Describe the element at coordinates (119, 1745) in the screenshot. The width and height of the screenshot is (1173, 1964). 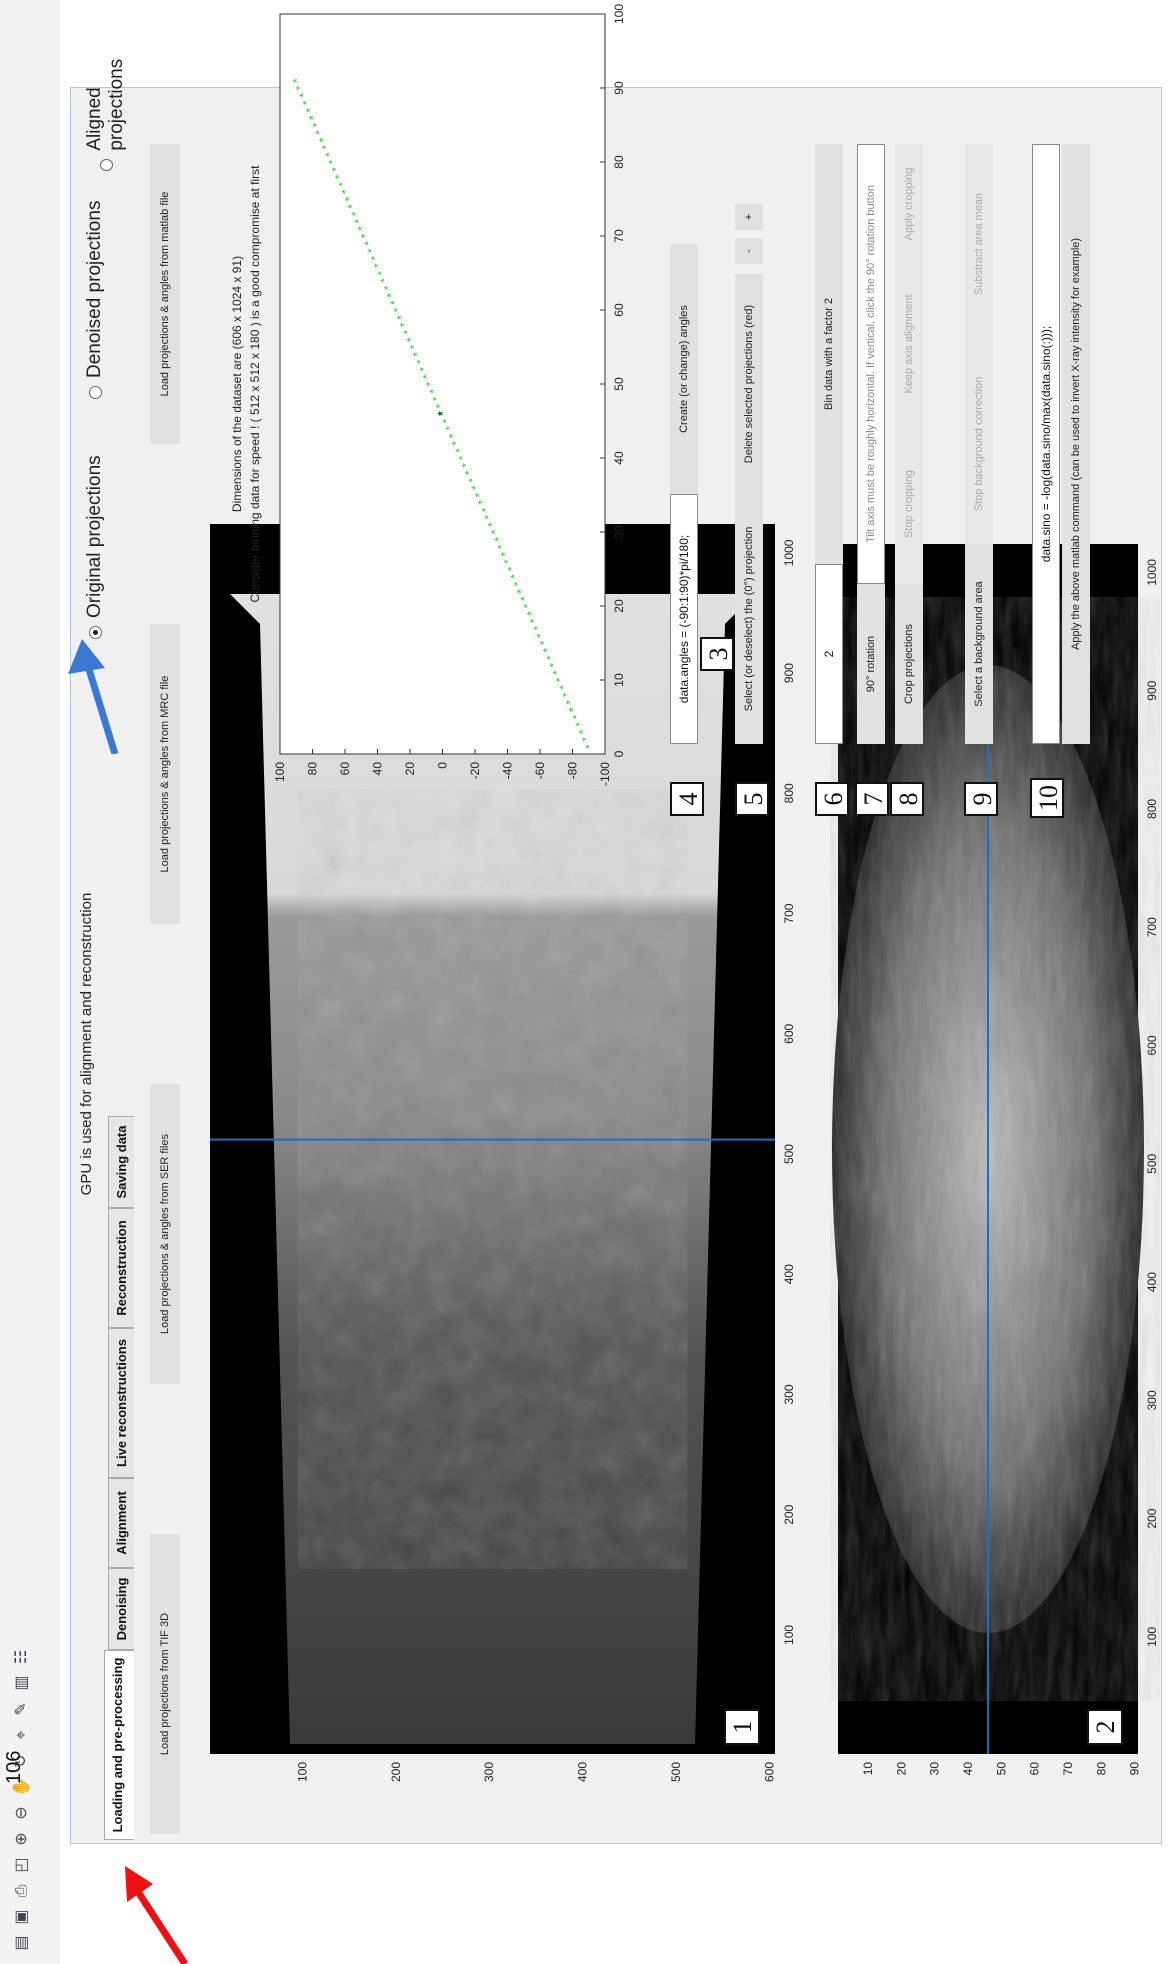
I see `tab-loading-and-pre-processing: Loading and pre-processing` at that location.